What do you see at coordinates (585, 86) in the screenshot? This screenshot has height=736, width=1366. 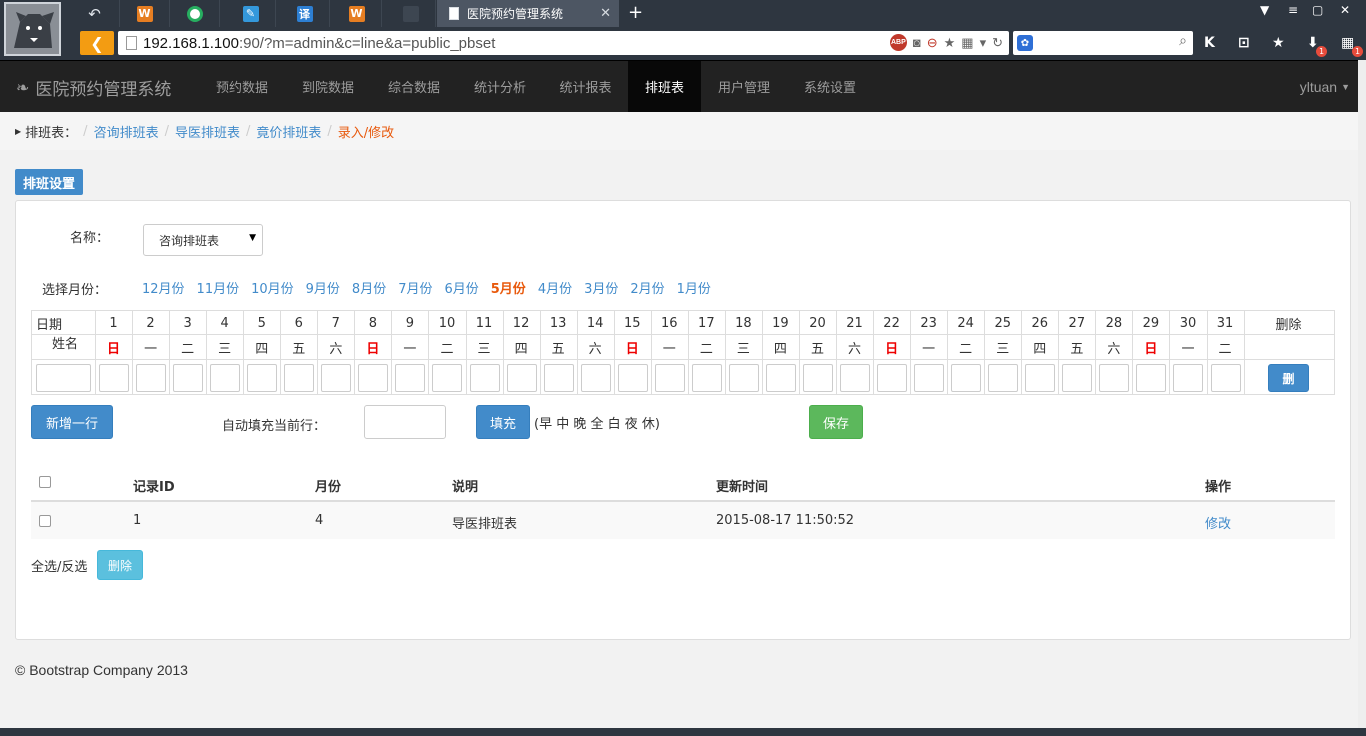 I see `nav-item-reports: 统计报表` at bounding box center [585, 86].